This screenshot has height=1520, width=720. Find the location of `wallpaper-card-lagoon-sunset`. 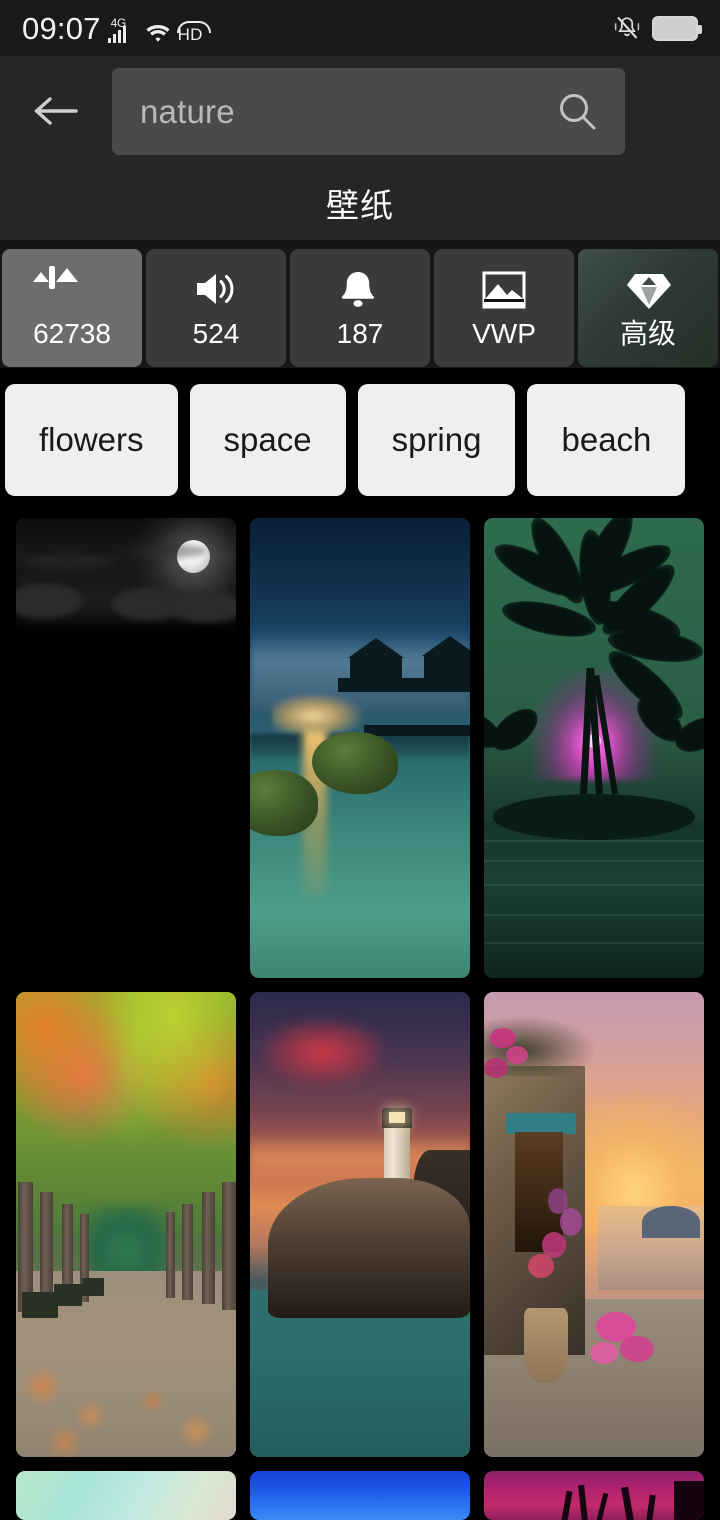

wallpaper-card-lagoon-sunset is located at coordinates (360, 748).